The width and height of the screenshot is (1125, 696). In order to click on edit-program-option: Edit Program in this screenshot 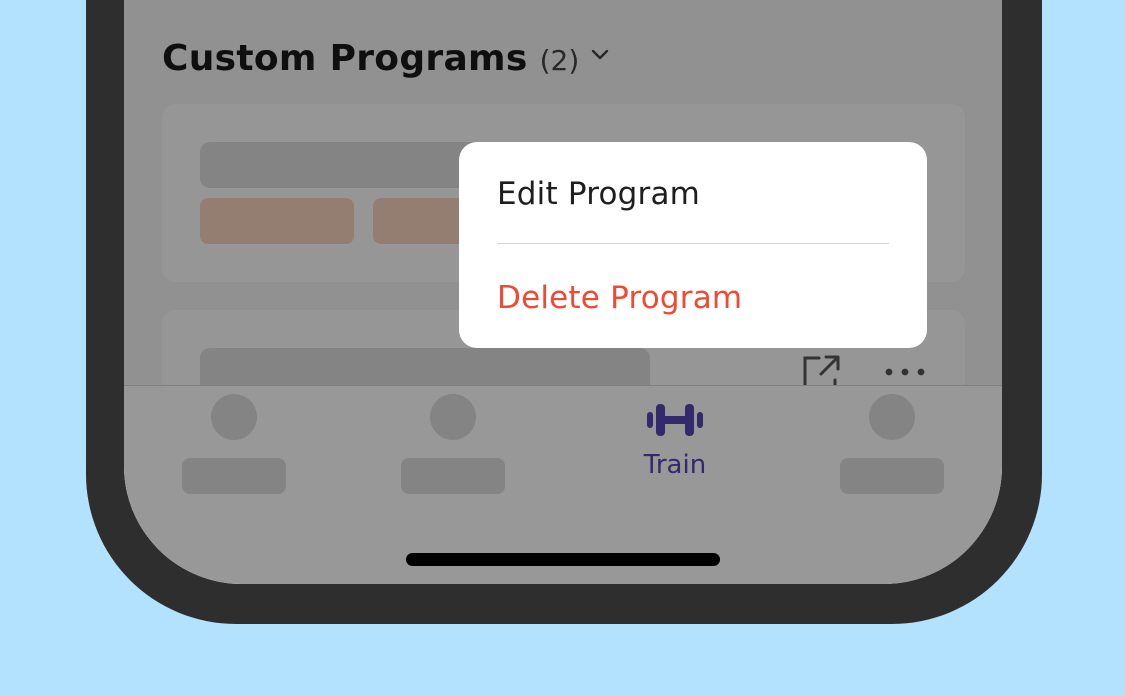, I will do `click(598, 194)`.